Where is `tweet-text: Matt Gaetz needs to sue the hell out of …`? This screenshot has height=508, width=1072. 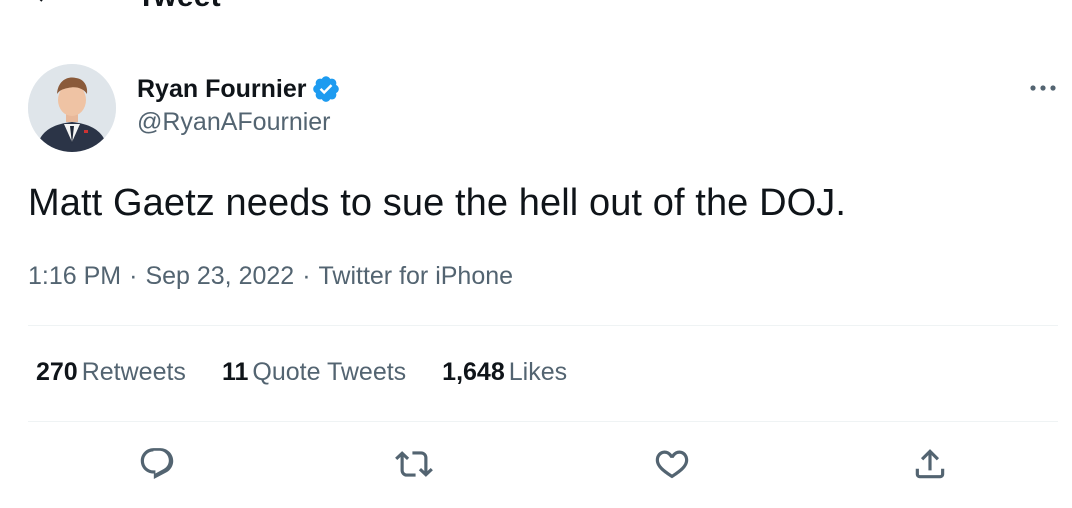
tweet-text: Matt Gaetz needs to sue the hell out of … is located at coordinates (437, 203).